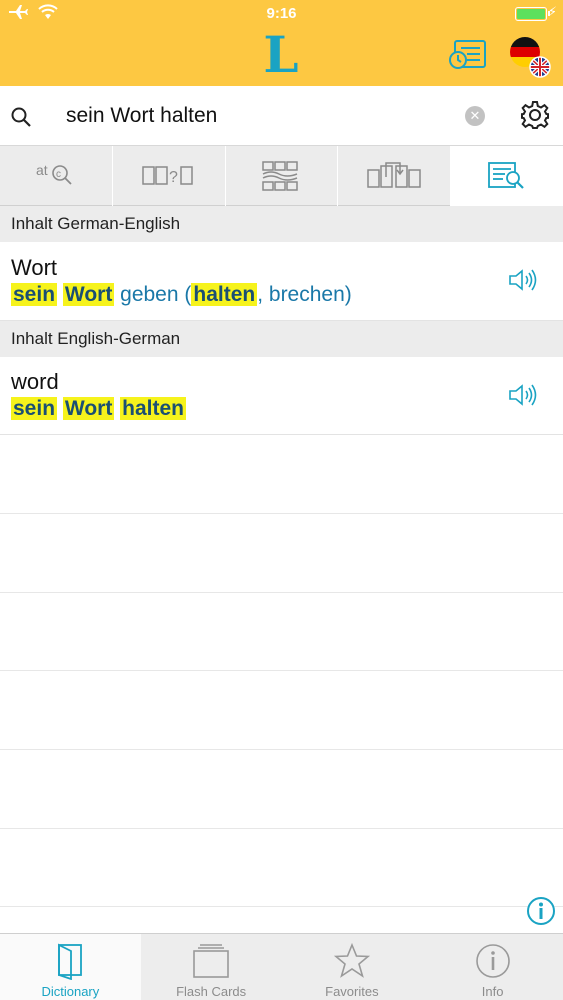 This screenshot has width=563, height=1000. I want to click on tab-label: Flash Cards, so click(211, 991).